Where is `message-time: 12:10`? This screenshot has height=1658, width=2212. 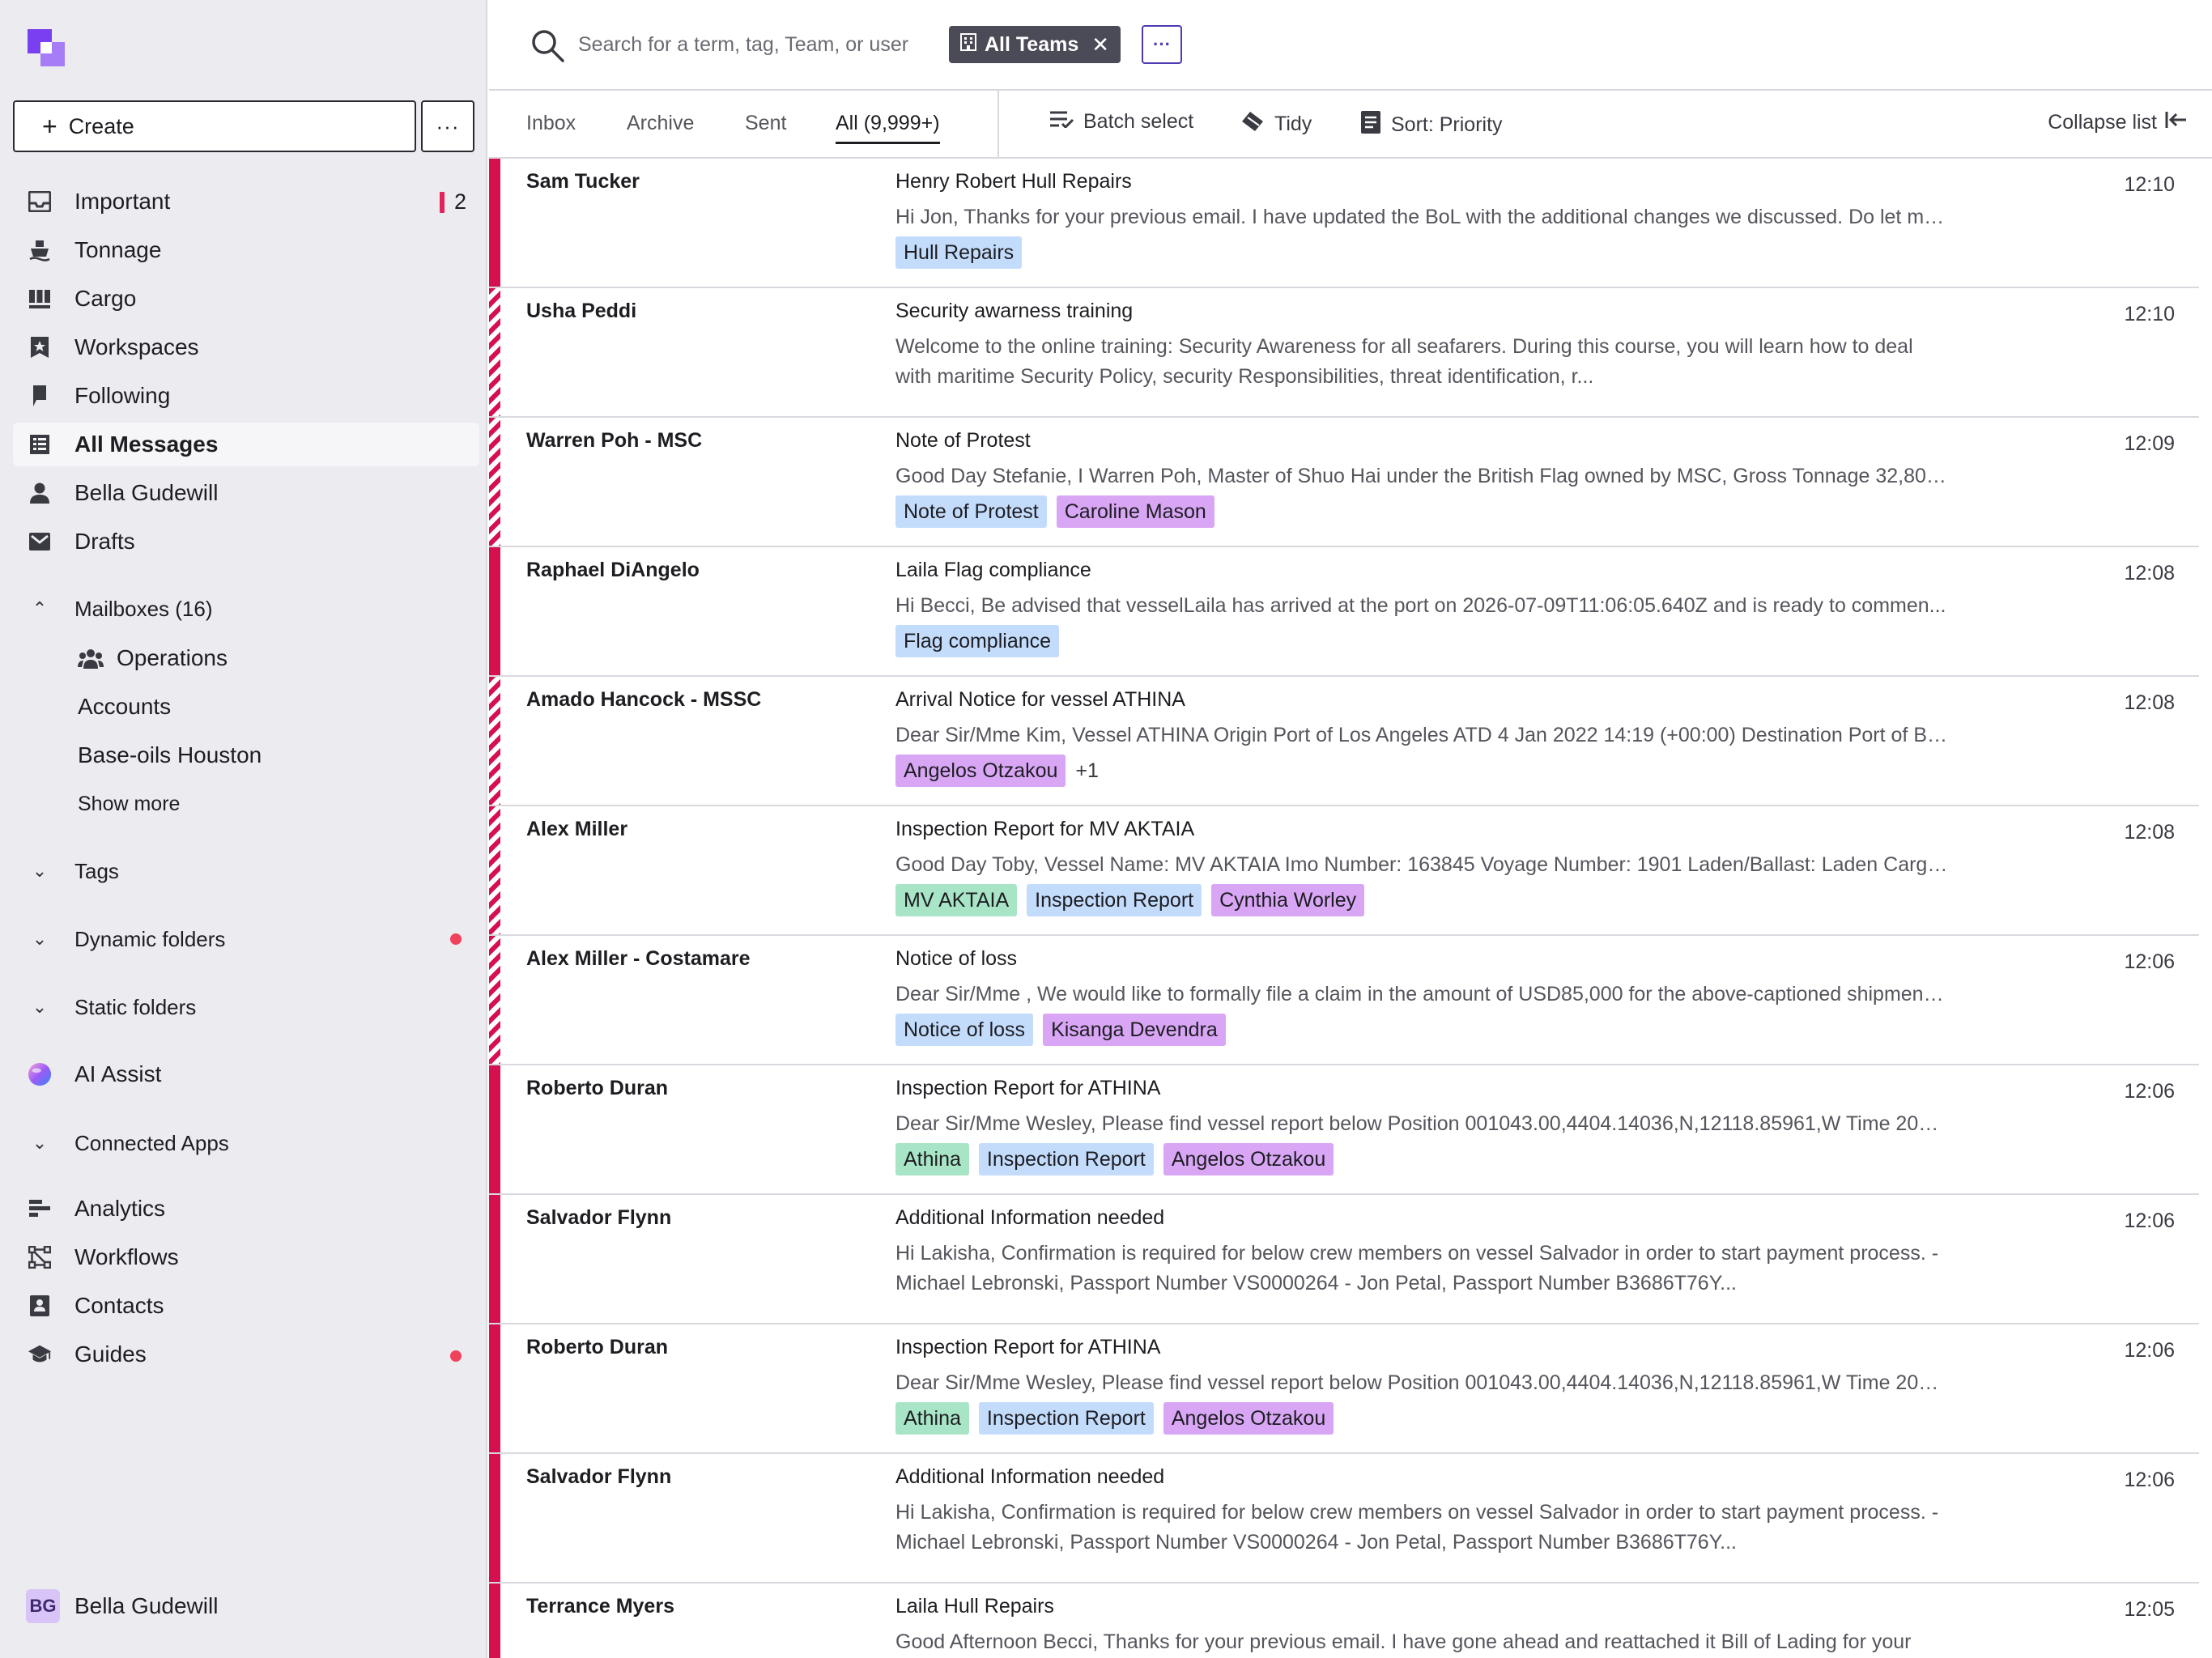
message-time: 12:10 is located at coordinates (2149, 314).